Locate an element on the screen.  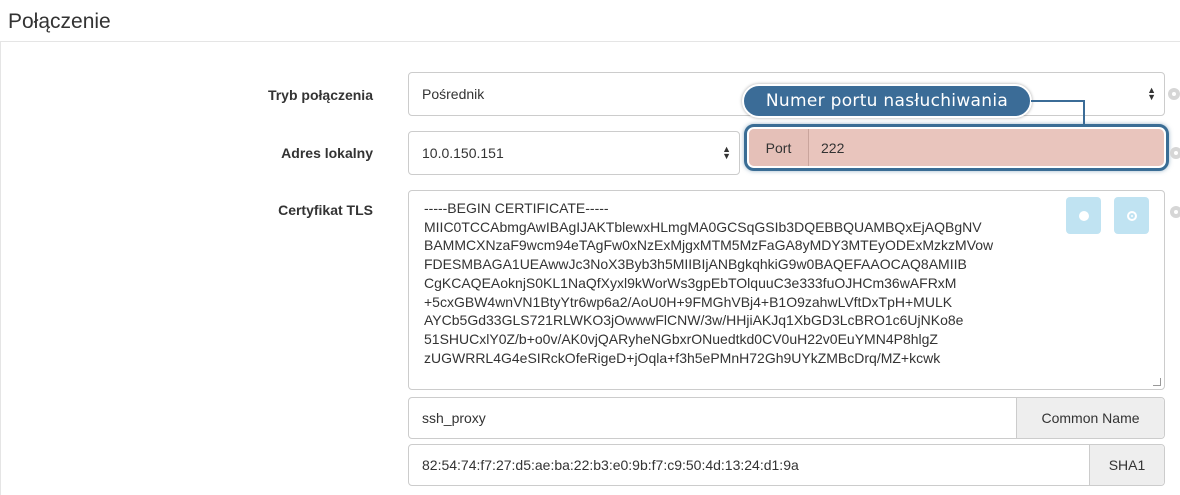
common-name-label: Common Name is located at coordinates (1090, 418).